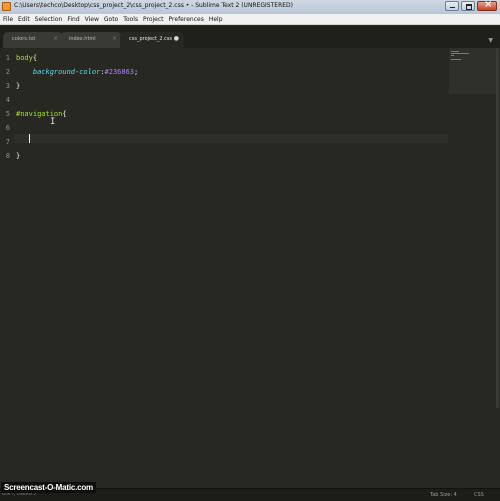 This screenshot has height=501, width=500. Describe the element at coordinates (473, 71) in the screenshot. I see `minimap` at that location.